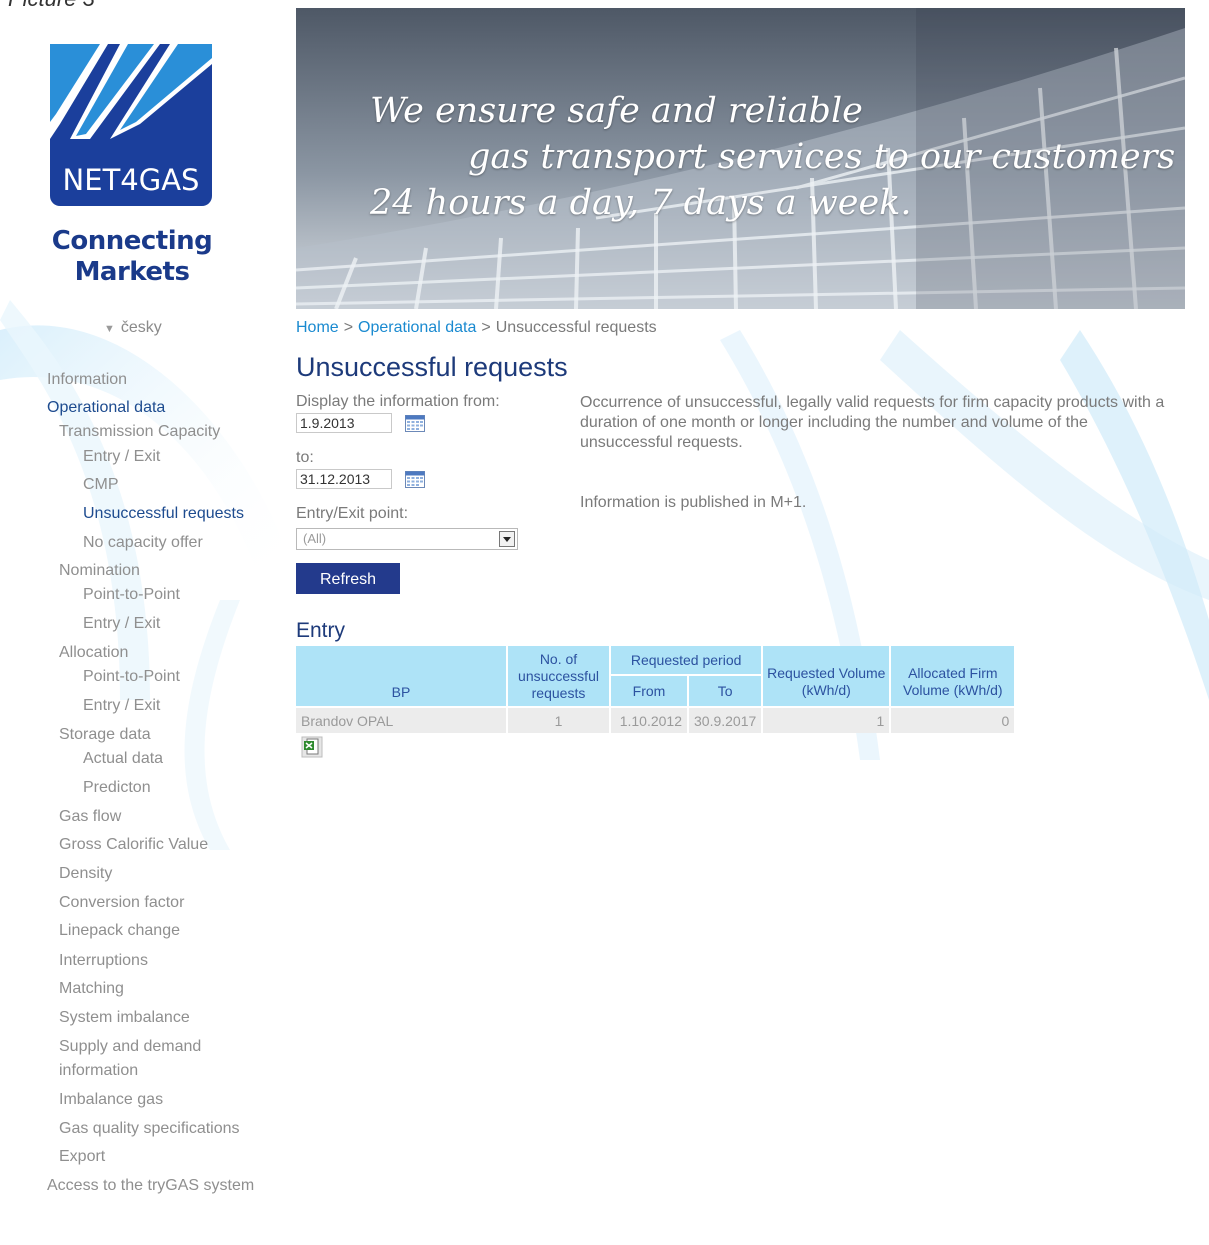 The width and height of the screenshot is (1209, 1245). Describe the element at coordinates (348, 578) in the screenshot. I see `refresh-button: Refresh` at that location.